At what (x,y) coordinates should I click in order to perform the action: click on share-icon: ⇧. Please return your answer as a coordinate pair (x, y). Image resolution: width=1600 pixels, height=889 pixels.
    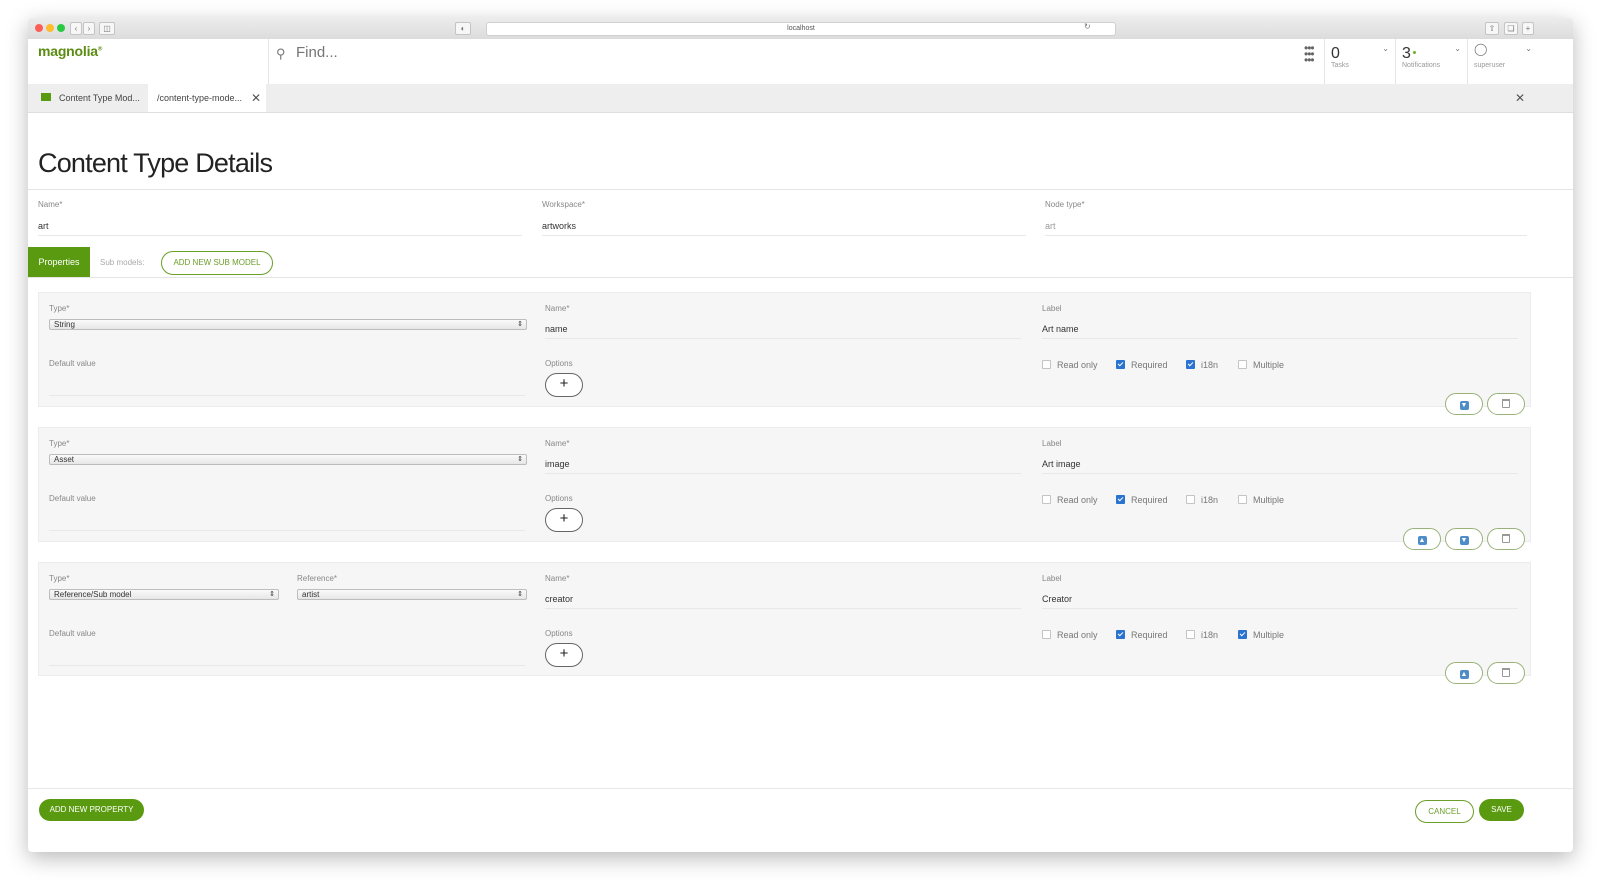
    Looking at the image, I should click on (1492, 28).